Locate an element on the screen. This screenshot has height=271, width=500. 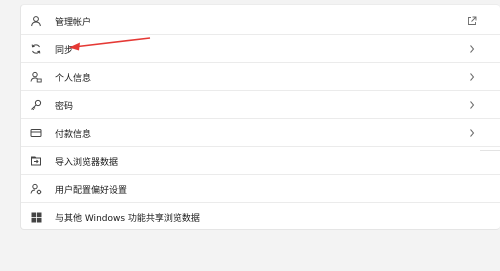
person-card-icon is located at coordinates (36, 77).